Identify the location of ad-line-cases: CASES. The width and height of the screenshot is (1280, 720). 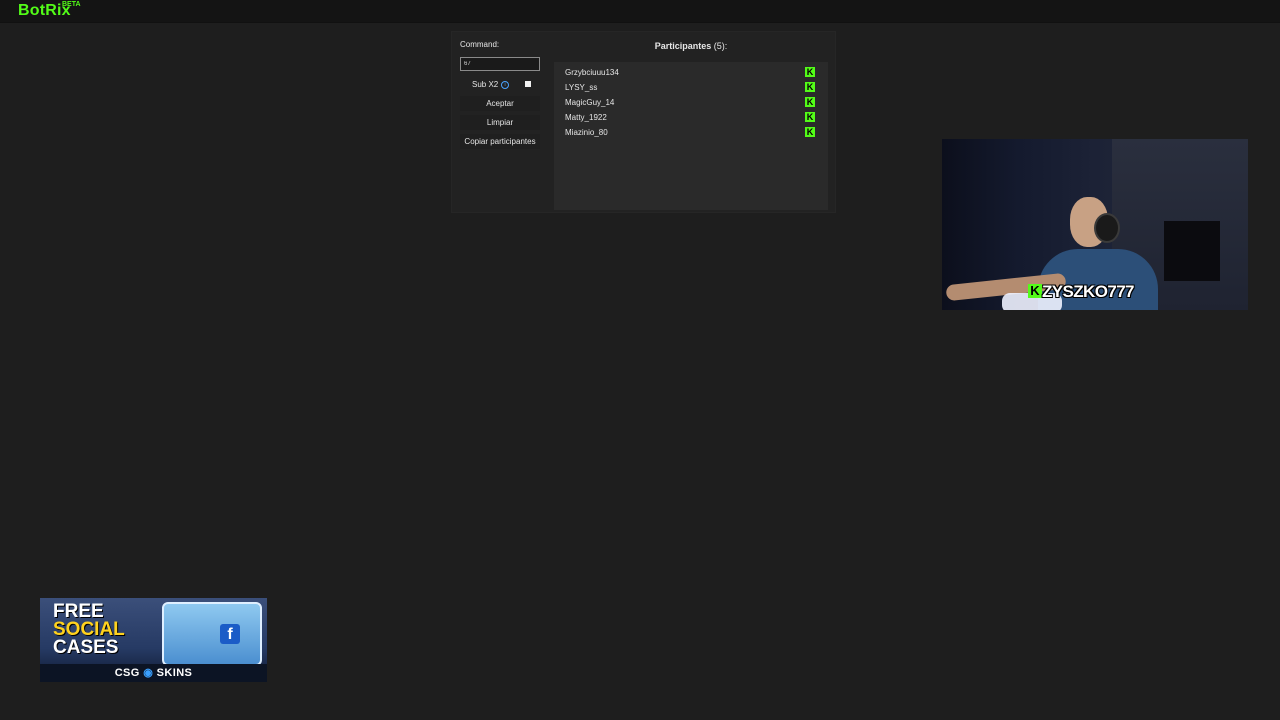
(86, 647).